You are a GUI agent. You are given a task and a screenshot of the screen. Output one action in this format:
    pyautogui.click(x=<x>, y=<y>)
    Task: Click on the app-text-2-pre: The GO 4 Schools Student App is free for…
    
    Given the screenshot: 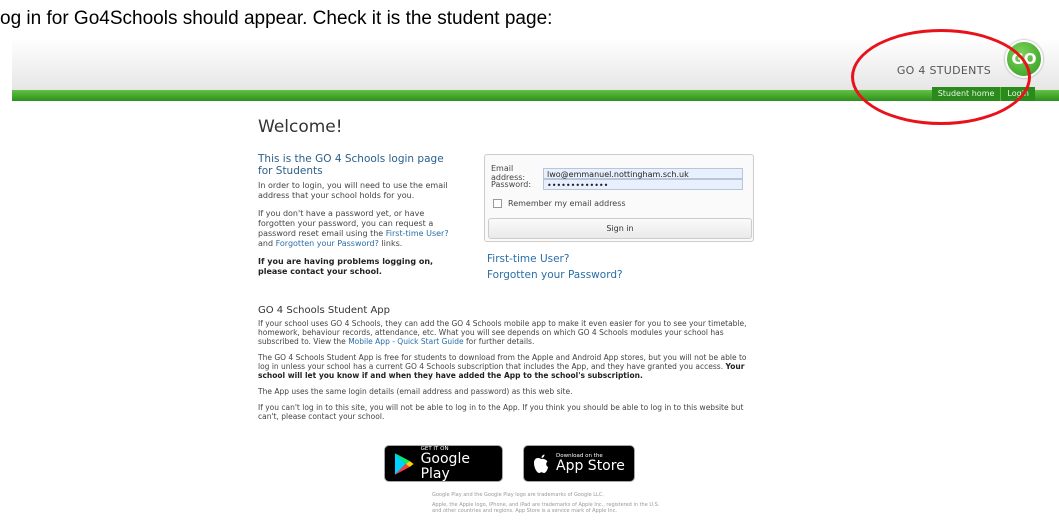 What is the action you would take?
    pyautogui.click(x=502, y=362)
    